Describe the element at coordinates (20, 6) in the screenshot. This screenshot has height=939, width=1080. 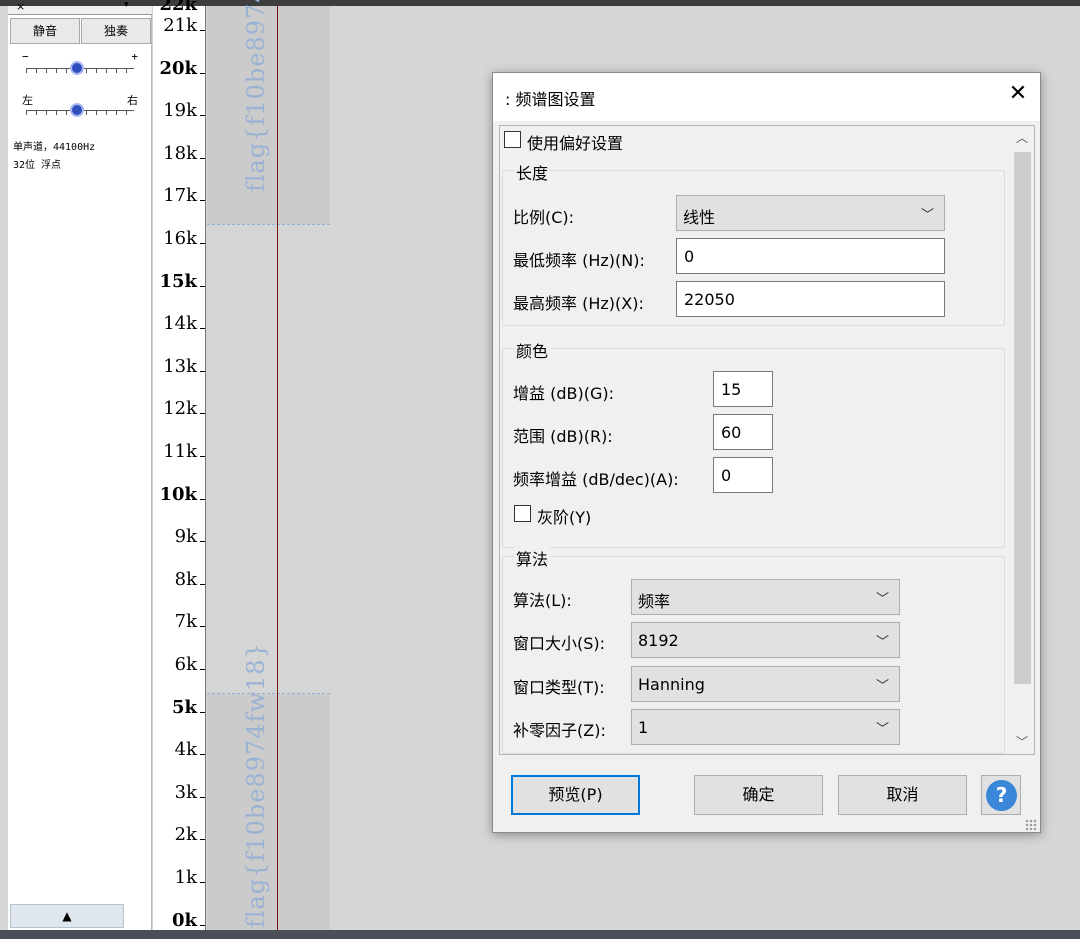
I see `close-track-icon: ×` at that location.